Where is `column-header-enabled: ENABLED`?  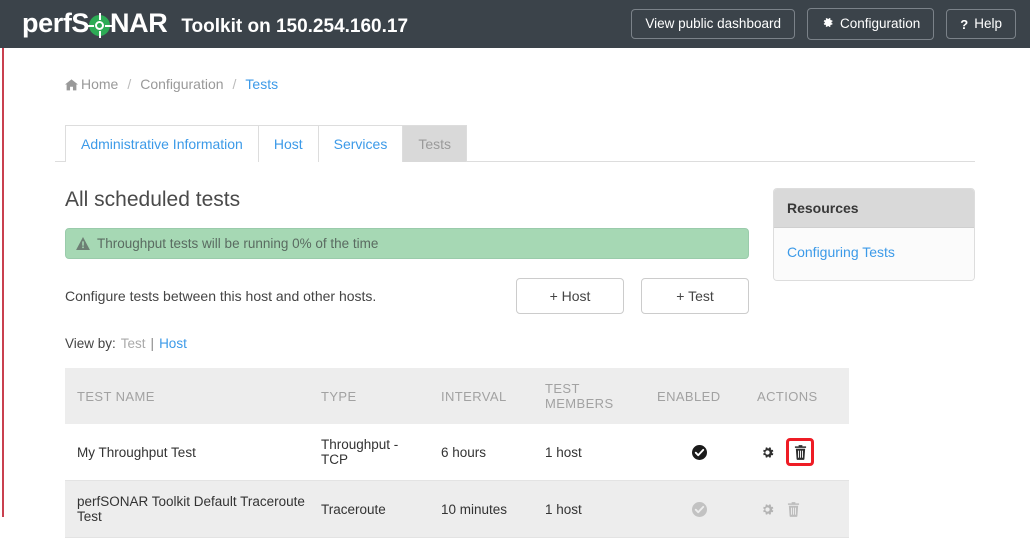 column-header-enabled: ENABLED is located at coordinates (699, 396).